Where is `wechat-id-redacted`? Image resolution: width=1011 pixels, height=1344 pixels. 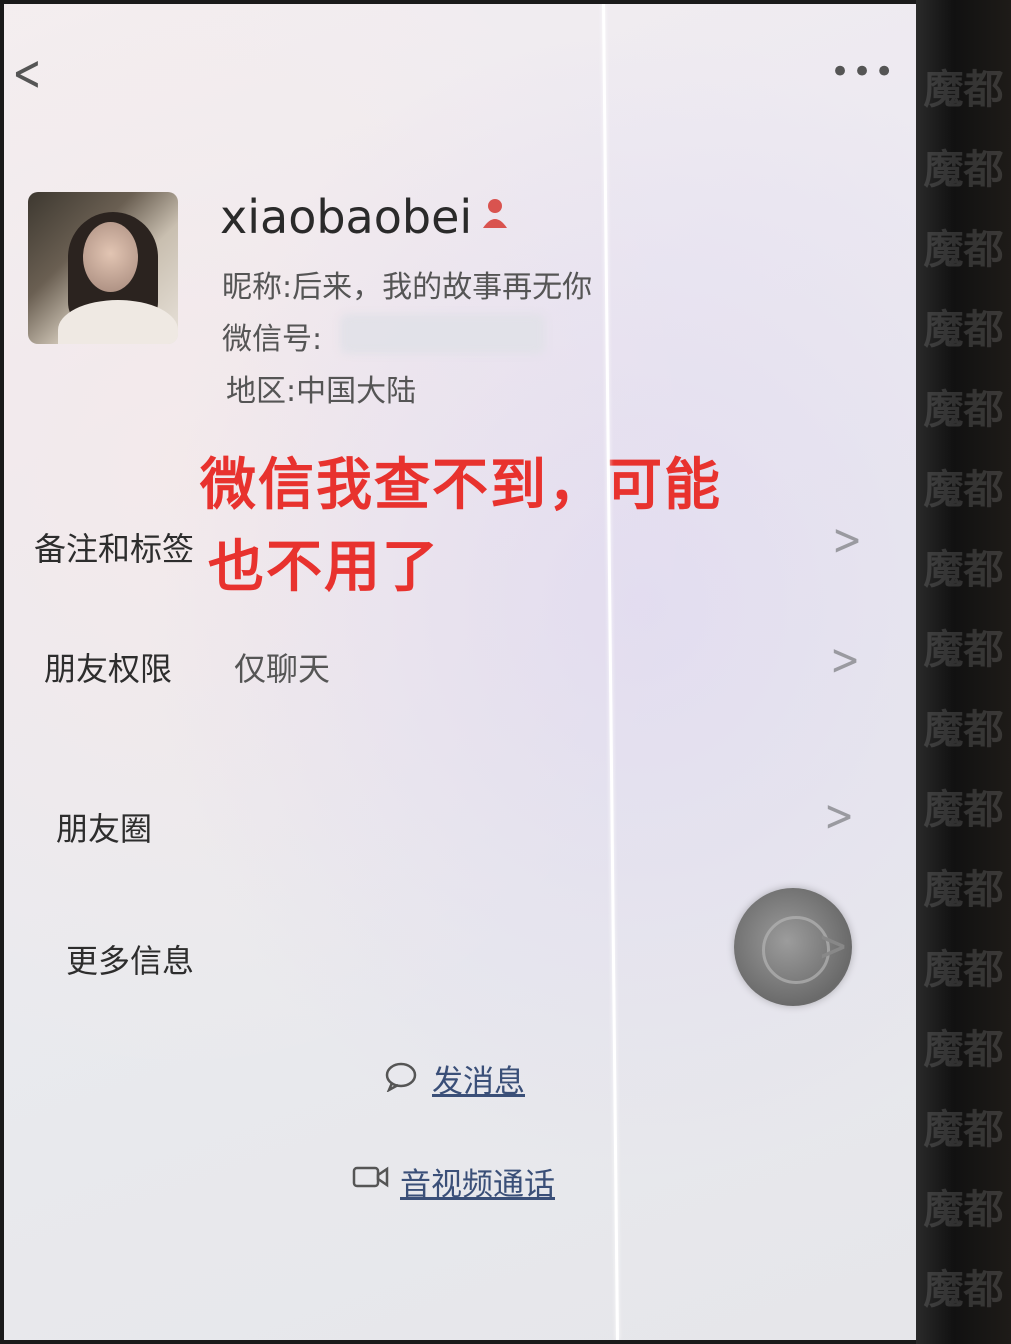 wechat-id-redacted is located at coordinates (442, 334).